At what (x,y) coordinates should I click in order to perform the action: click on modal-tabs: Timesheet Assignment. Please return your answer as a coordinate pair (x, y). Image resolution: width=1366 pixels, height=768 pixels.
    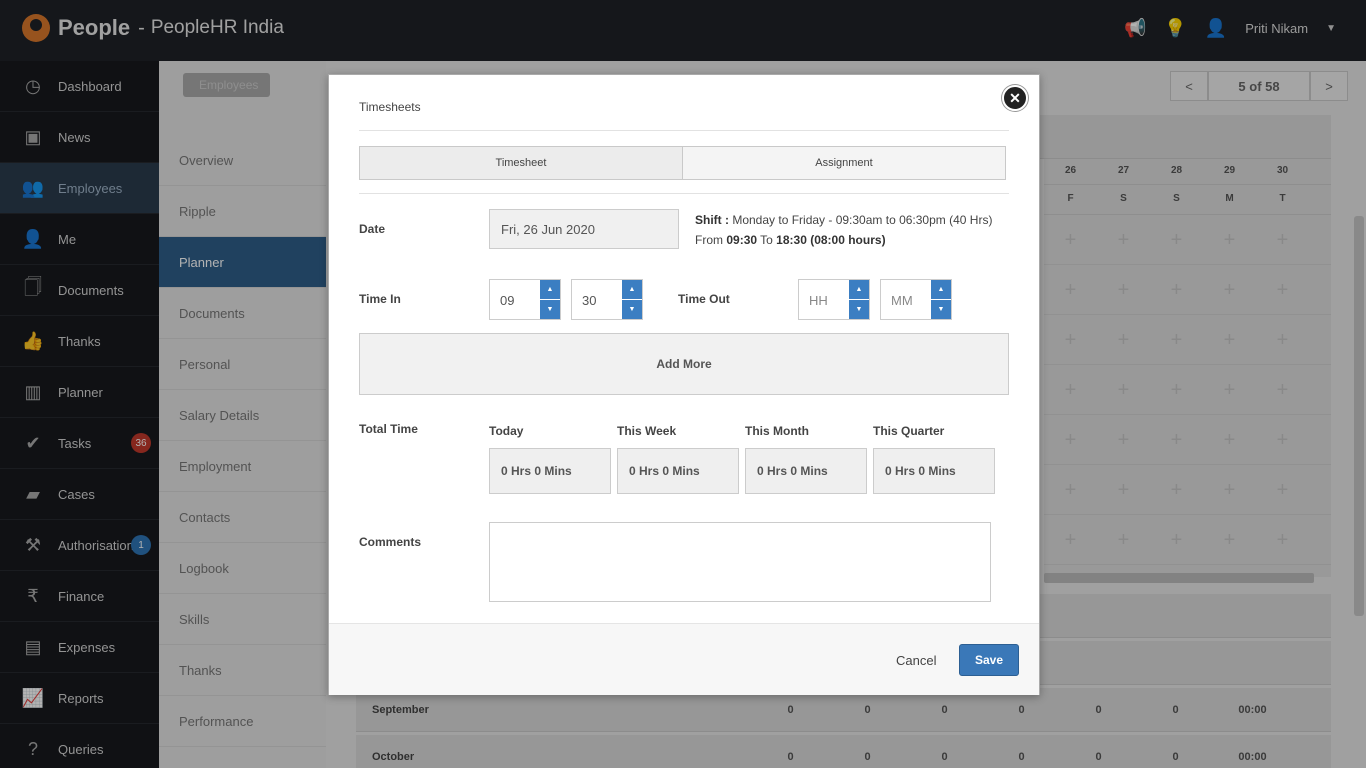
    Looking at the image, I should click on (682, 163).